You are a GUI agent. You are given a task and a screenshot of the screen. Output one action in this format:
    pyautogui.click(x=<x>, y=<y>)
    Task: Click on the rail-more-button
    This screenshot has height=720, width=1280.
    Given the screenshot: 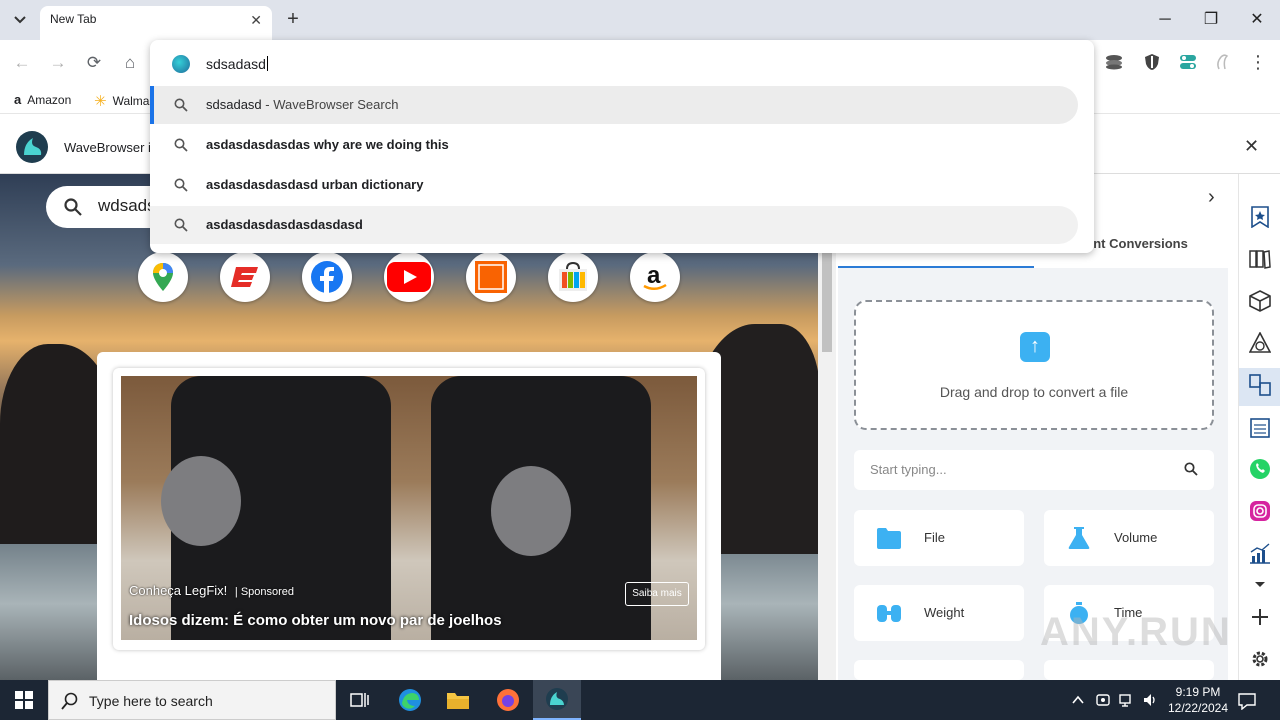 What is the action you would take?
    pyautogui.click(x=1260, y=585)
    